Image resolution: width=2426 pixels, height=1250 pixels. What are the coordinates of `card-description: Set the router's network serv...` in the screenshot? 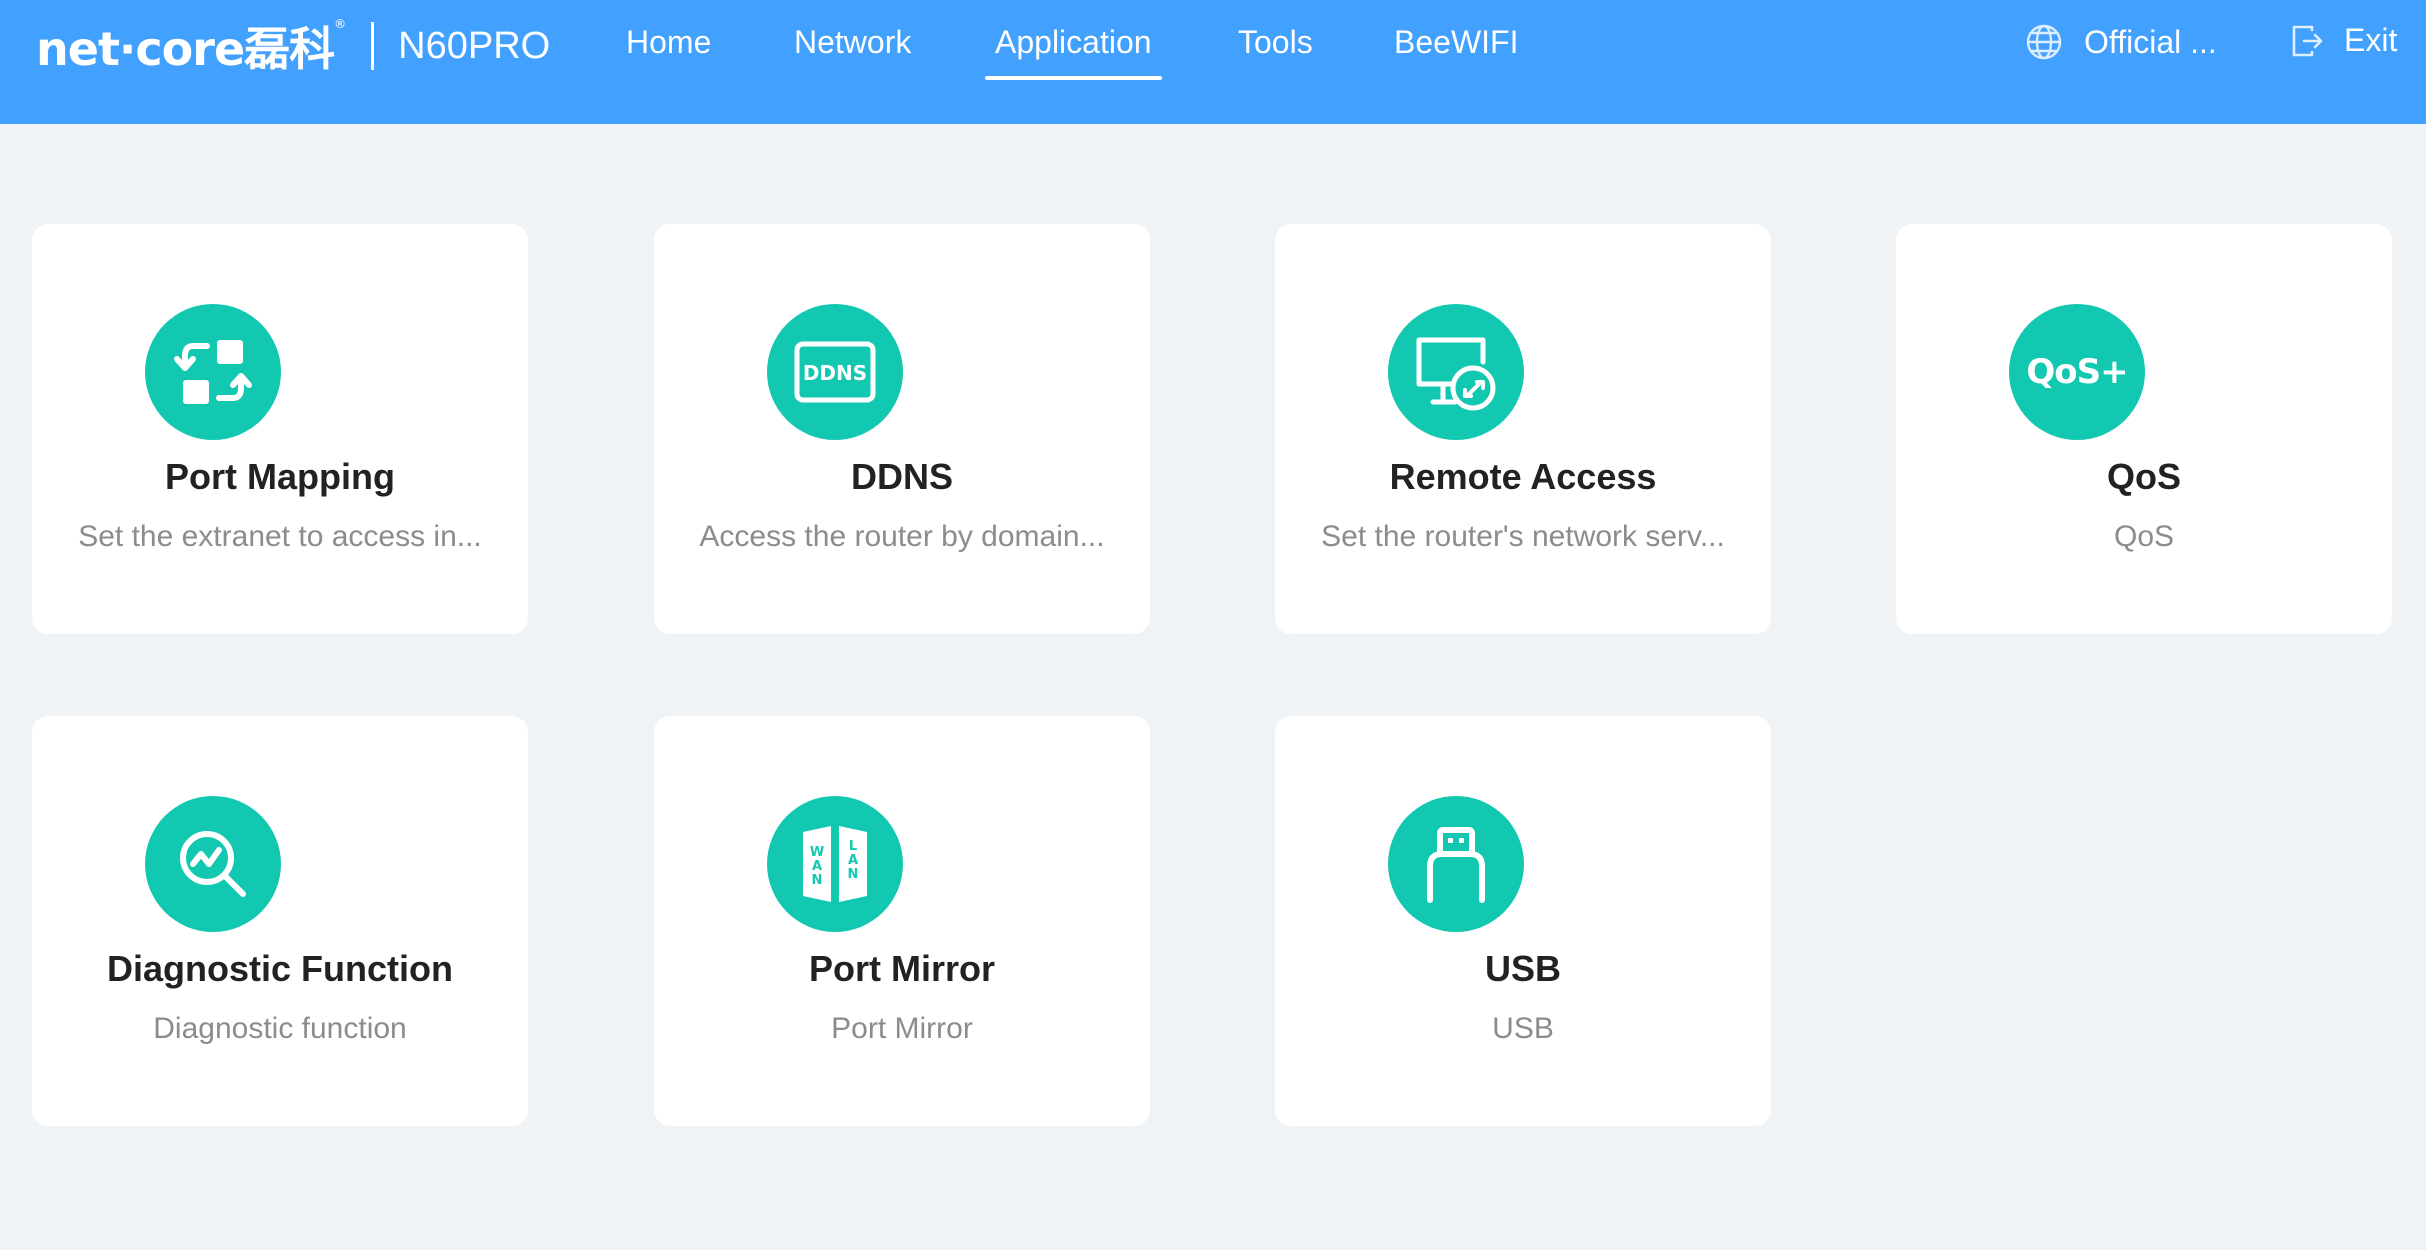 It's located at (1523, 536).